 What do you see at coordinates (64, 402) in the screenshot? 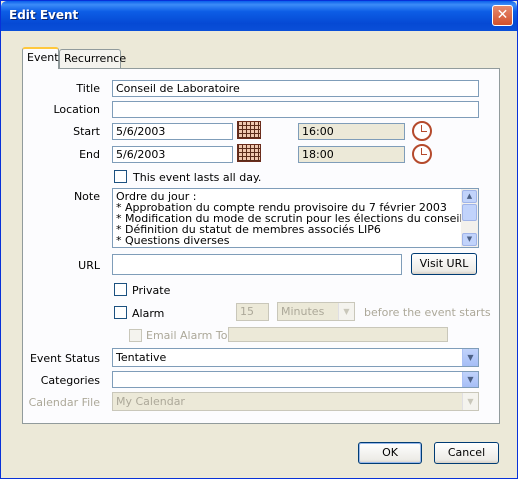
I see `calendar-file-label: Calendar File` at bounding box center [64, 402].